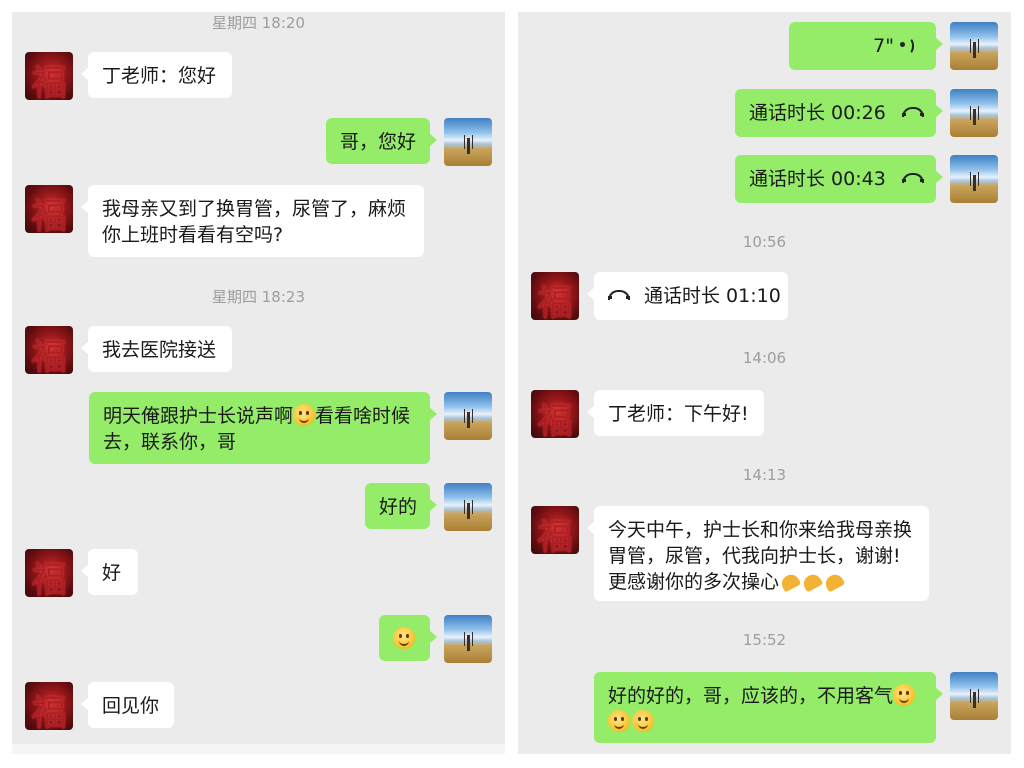  Describe the element at coordinates (159, 350) in the screenshot. I see `message-text: 我去医院接送` at that location.